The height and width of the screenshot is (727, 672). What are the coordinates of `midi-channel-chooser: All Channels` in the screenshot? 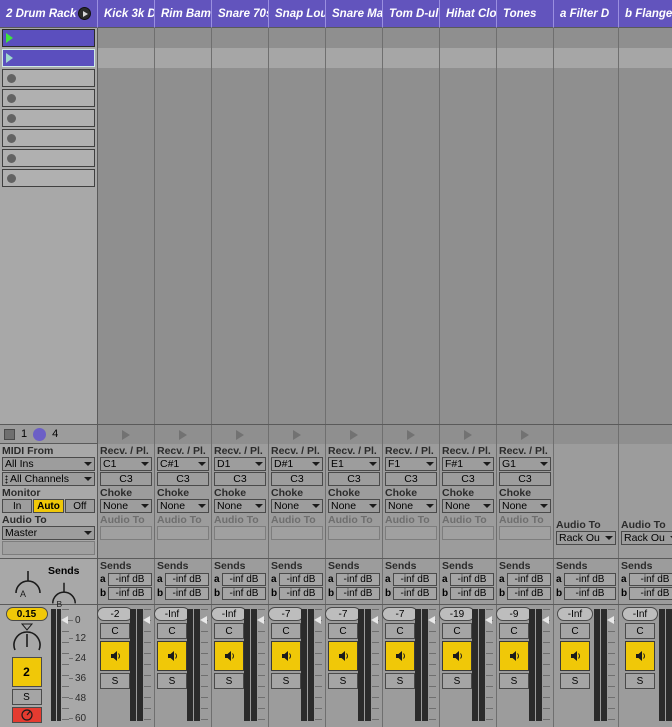 It's located at (48, 479).